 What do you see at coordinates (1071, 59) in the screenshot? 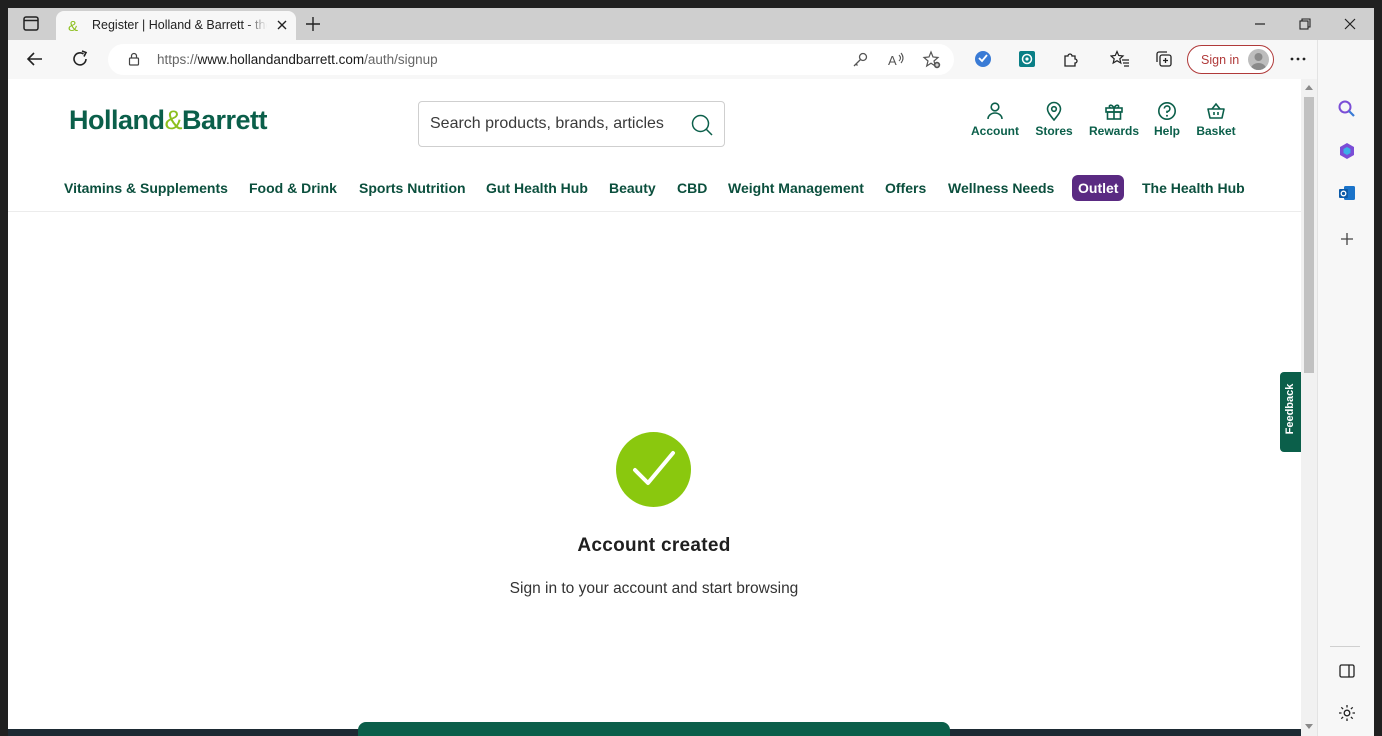
I see `extensions-puzzle-icon` at bounding box center [1071, 59].